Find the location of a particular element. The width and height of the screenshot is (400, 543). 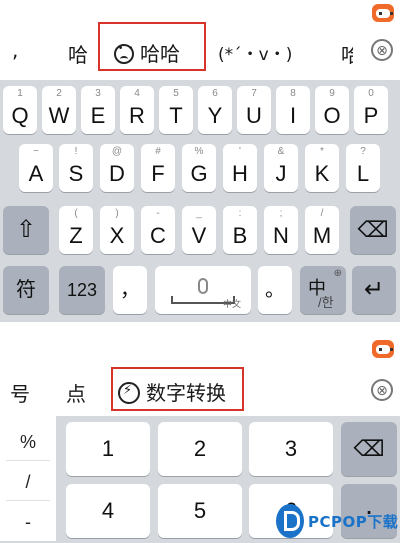

comma-label: ， is located at coordinates (130, 290).